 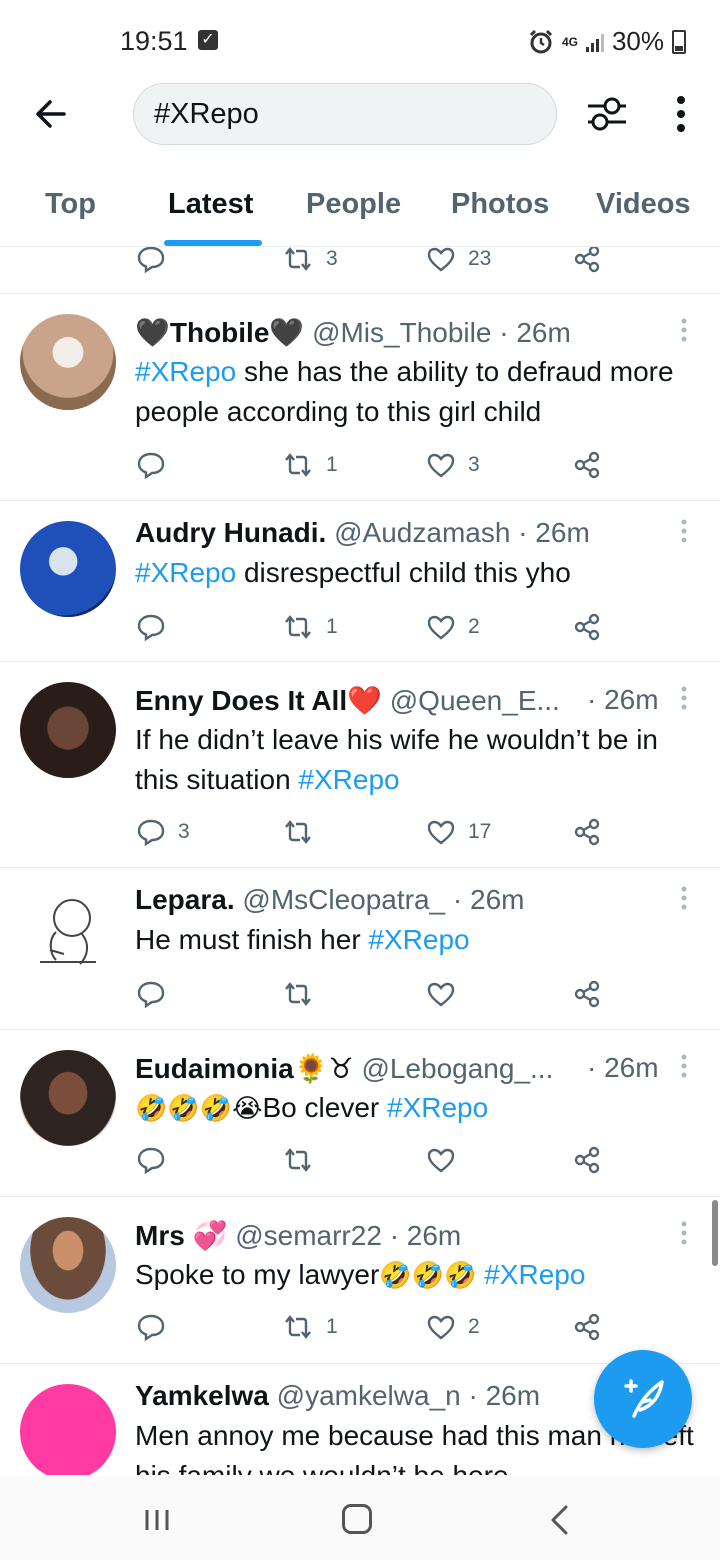 I want to click on like-count: 2, so click(x=474, y=1326).